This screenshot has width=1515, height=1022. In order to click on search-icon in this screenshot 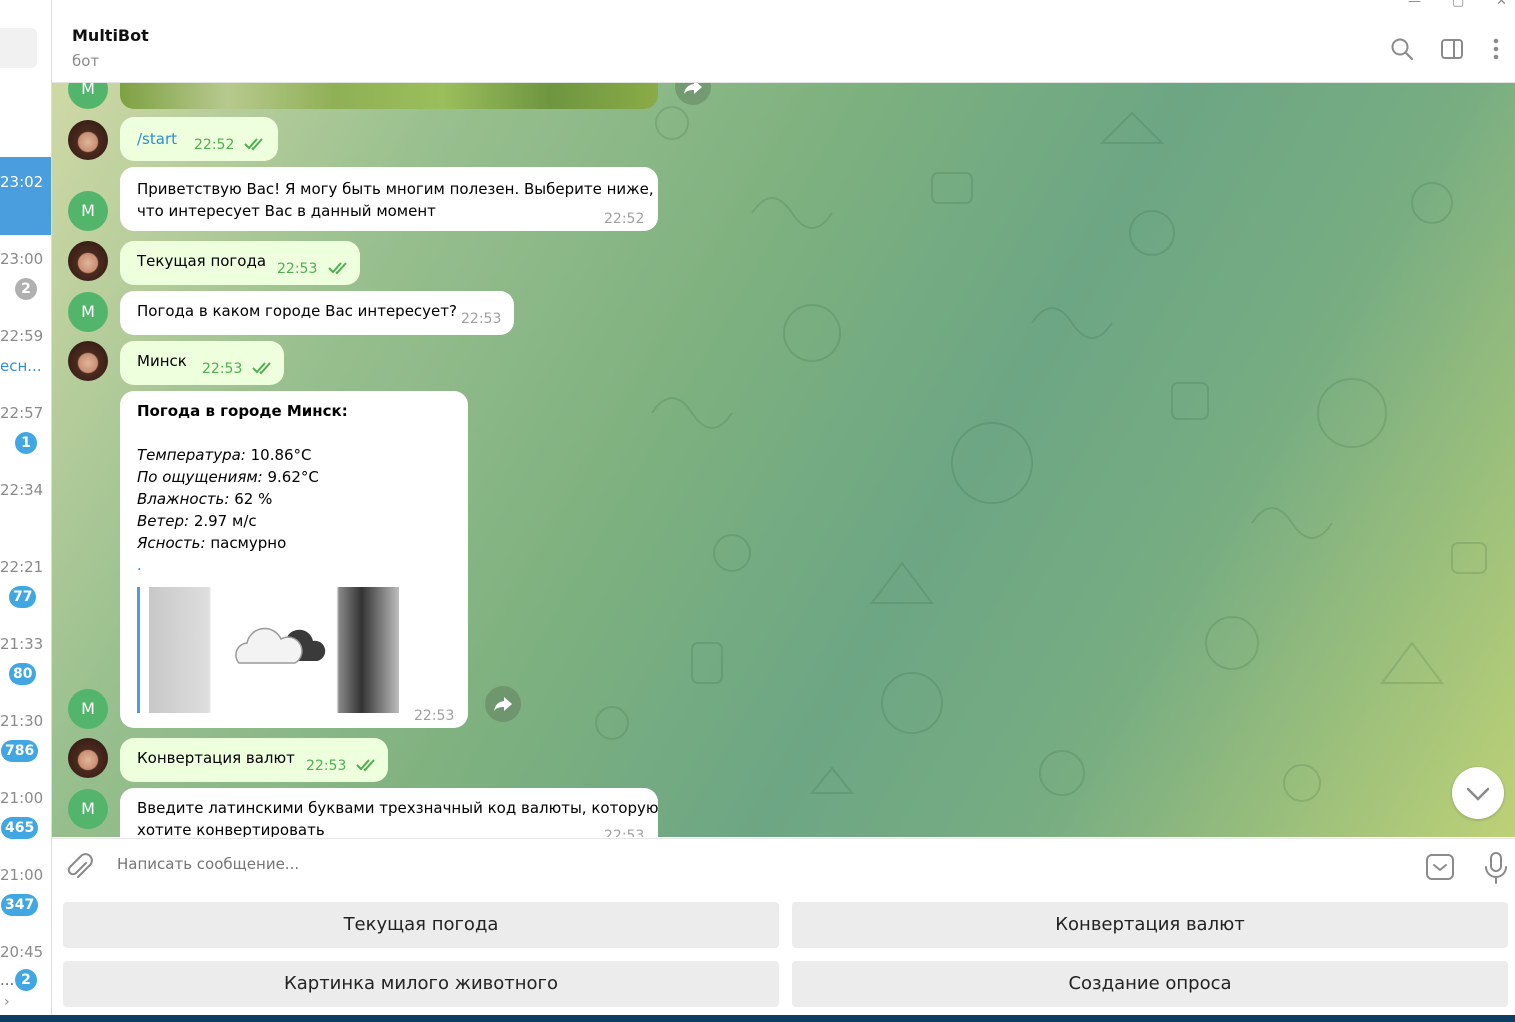, I will do `click(1402, 49)`.